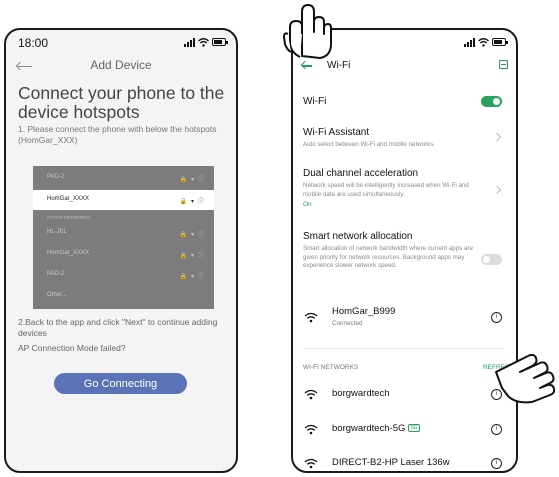 The width and height of the screenshot is (559, 477). I want to click on header: Add Device, so click(121, 65).